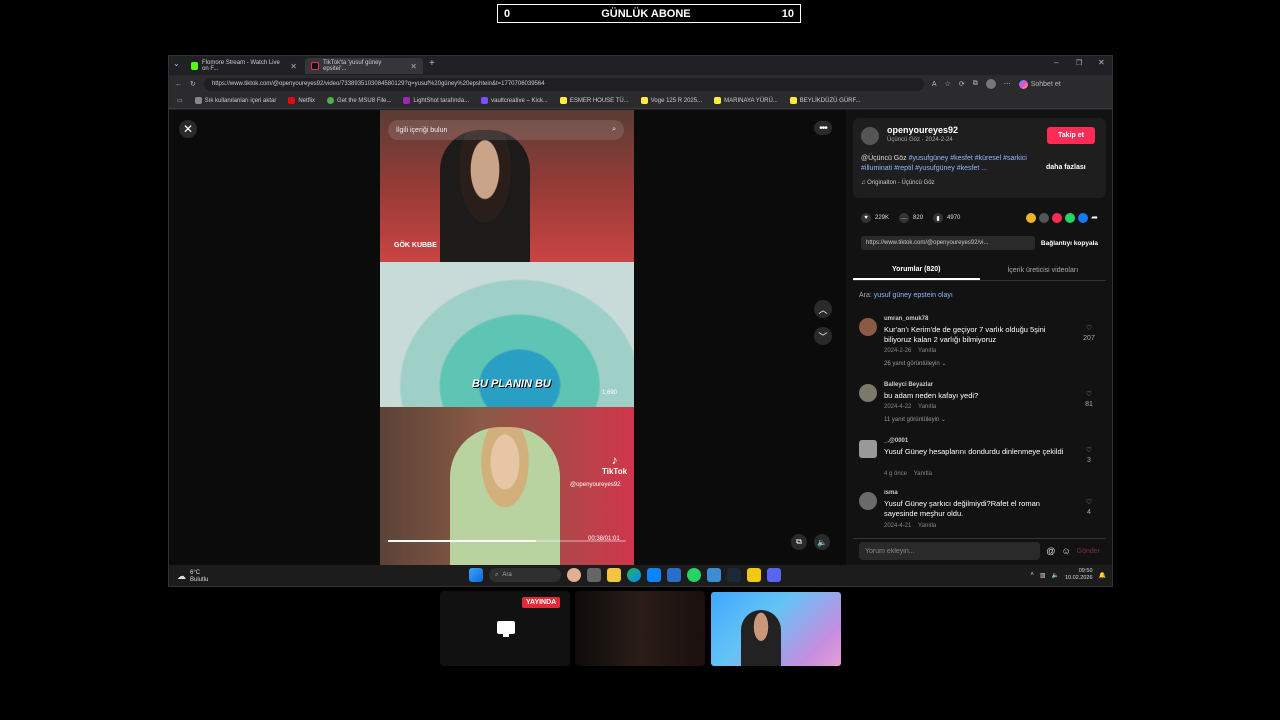 This screenshot has height=720, width=1280. I want to click on volume-icon: 🔈, so click(1055, 575).